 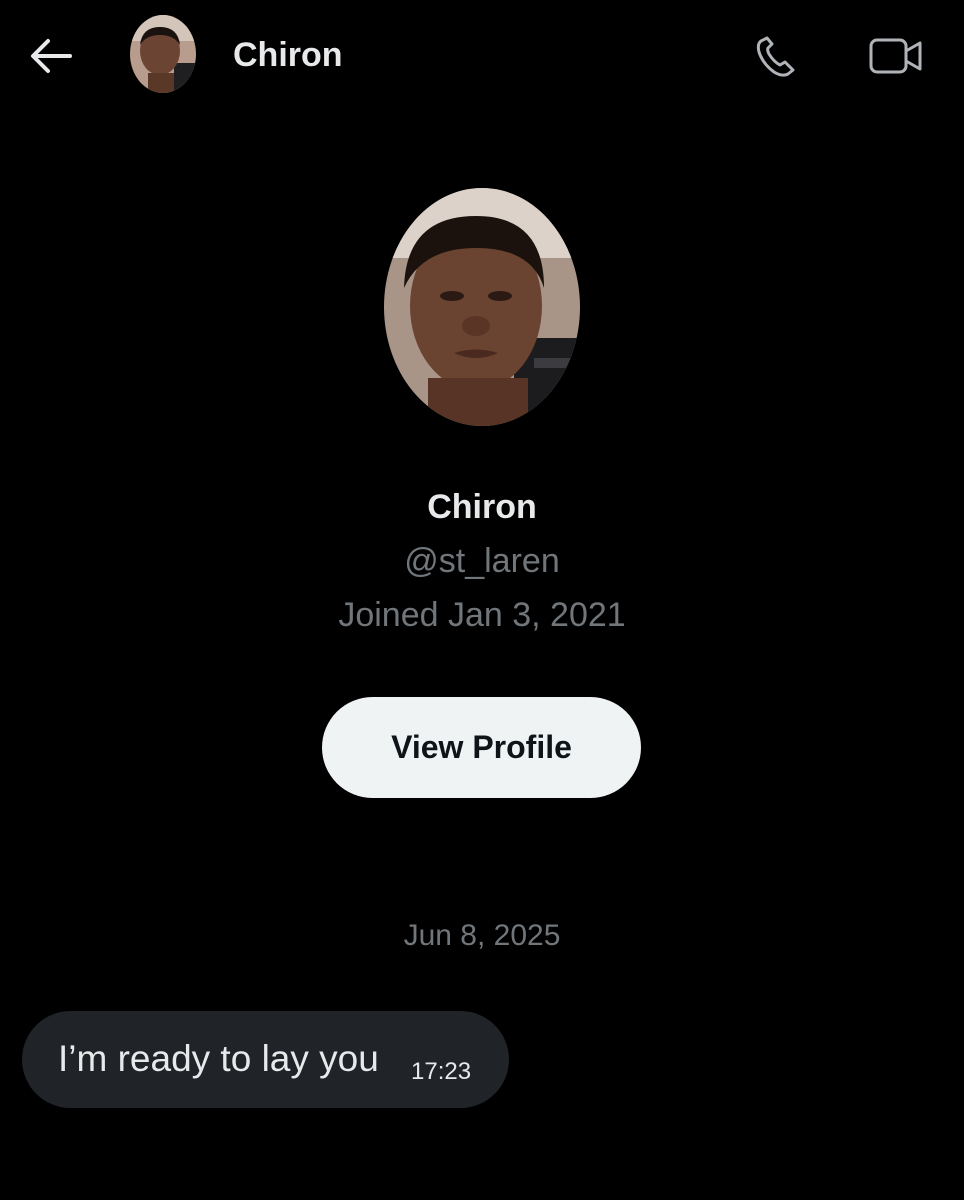 I want to click on phone-icon, so click(x=775, y=56).